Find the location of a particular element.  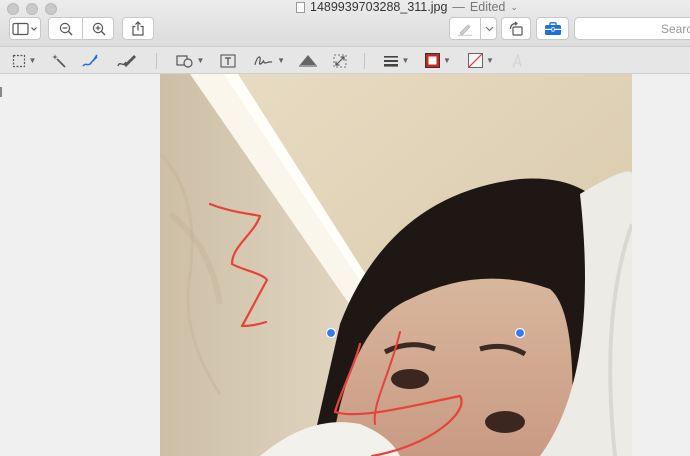

zoom-control is located at coordinates (81, 28).